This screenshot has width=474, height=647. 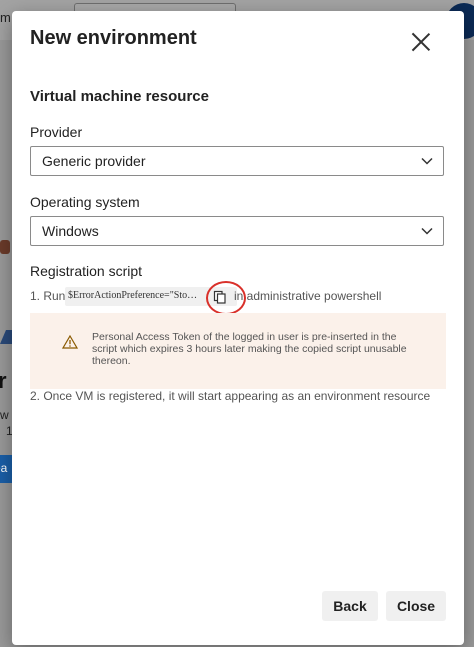 I want to click on background-button-label: ea, so click(x=4, y=468).